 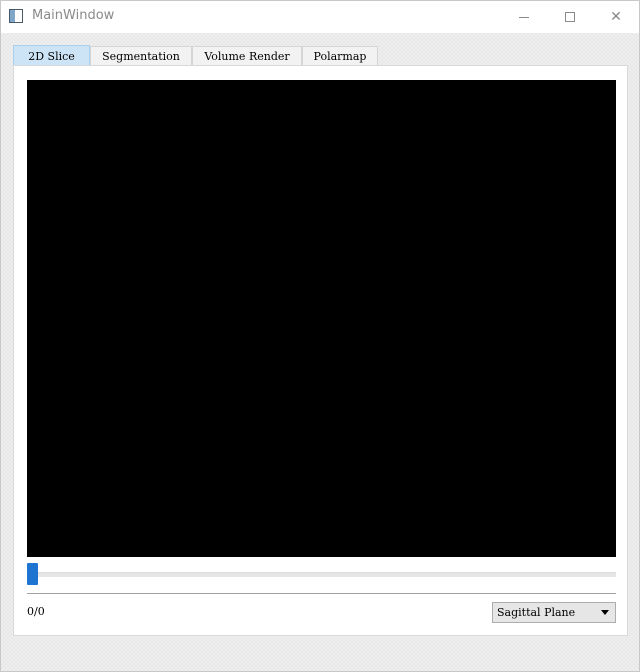 I want to click on minimize-icon, so click(x=524, y=17).